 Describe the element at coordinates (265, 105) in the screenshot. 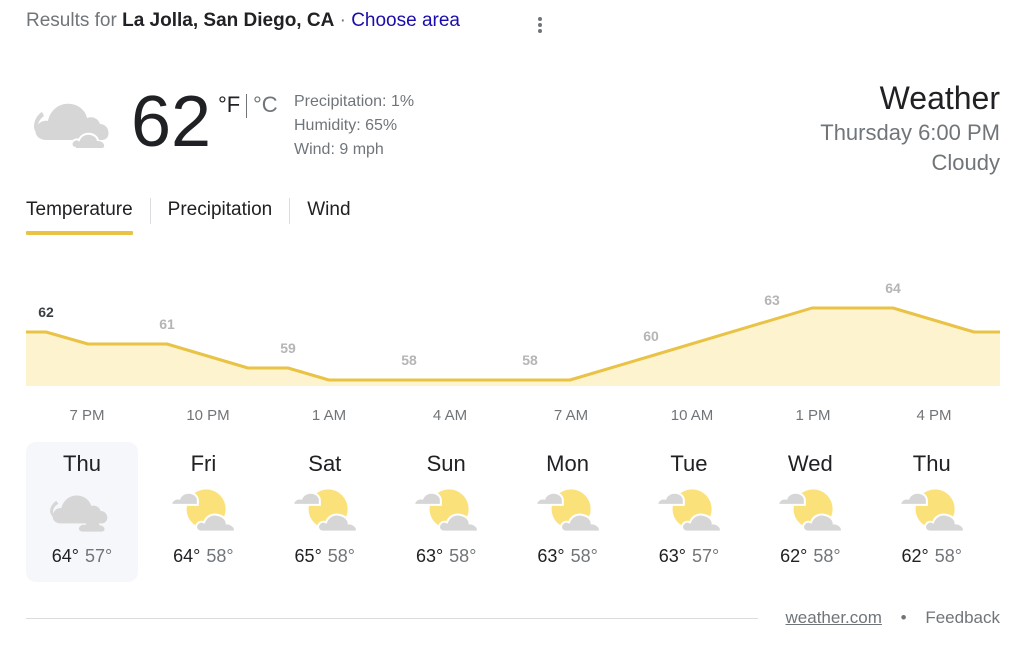

I see `unit-celsius-button: °C` at that location.